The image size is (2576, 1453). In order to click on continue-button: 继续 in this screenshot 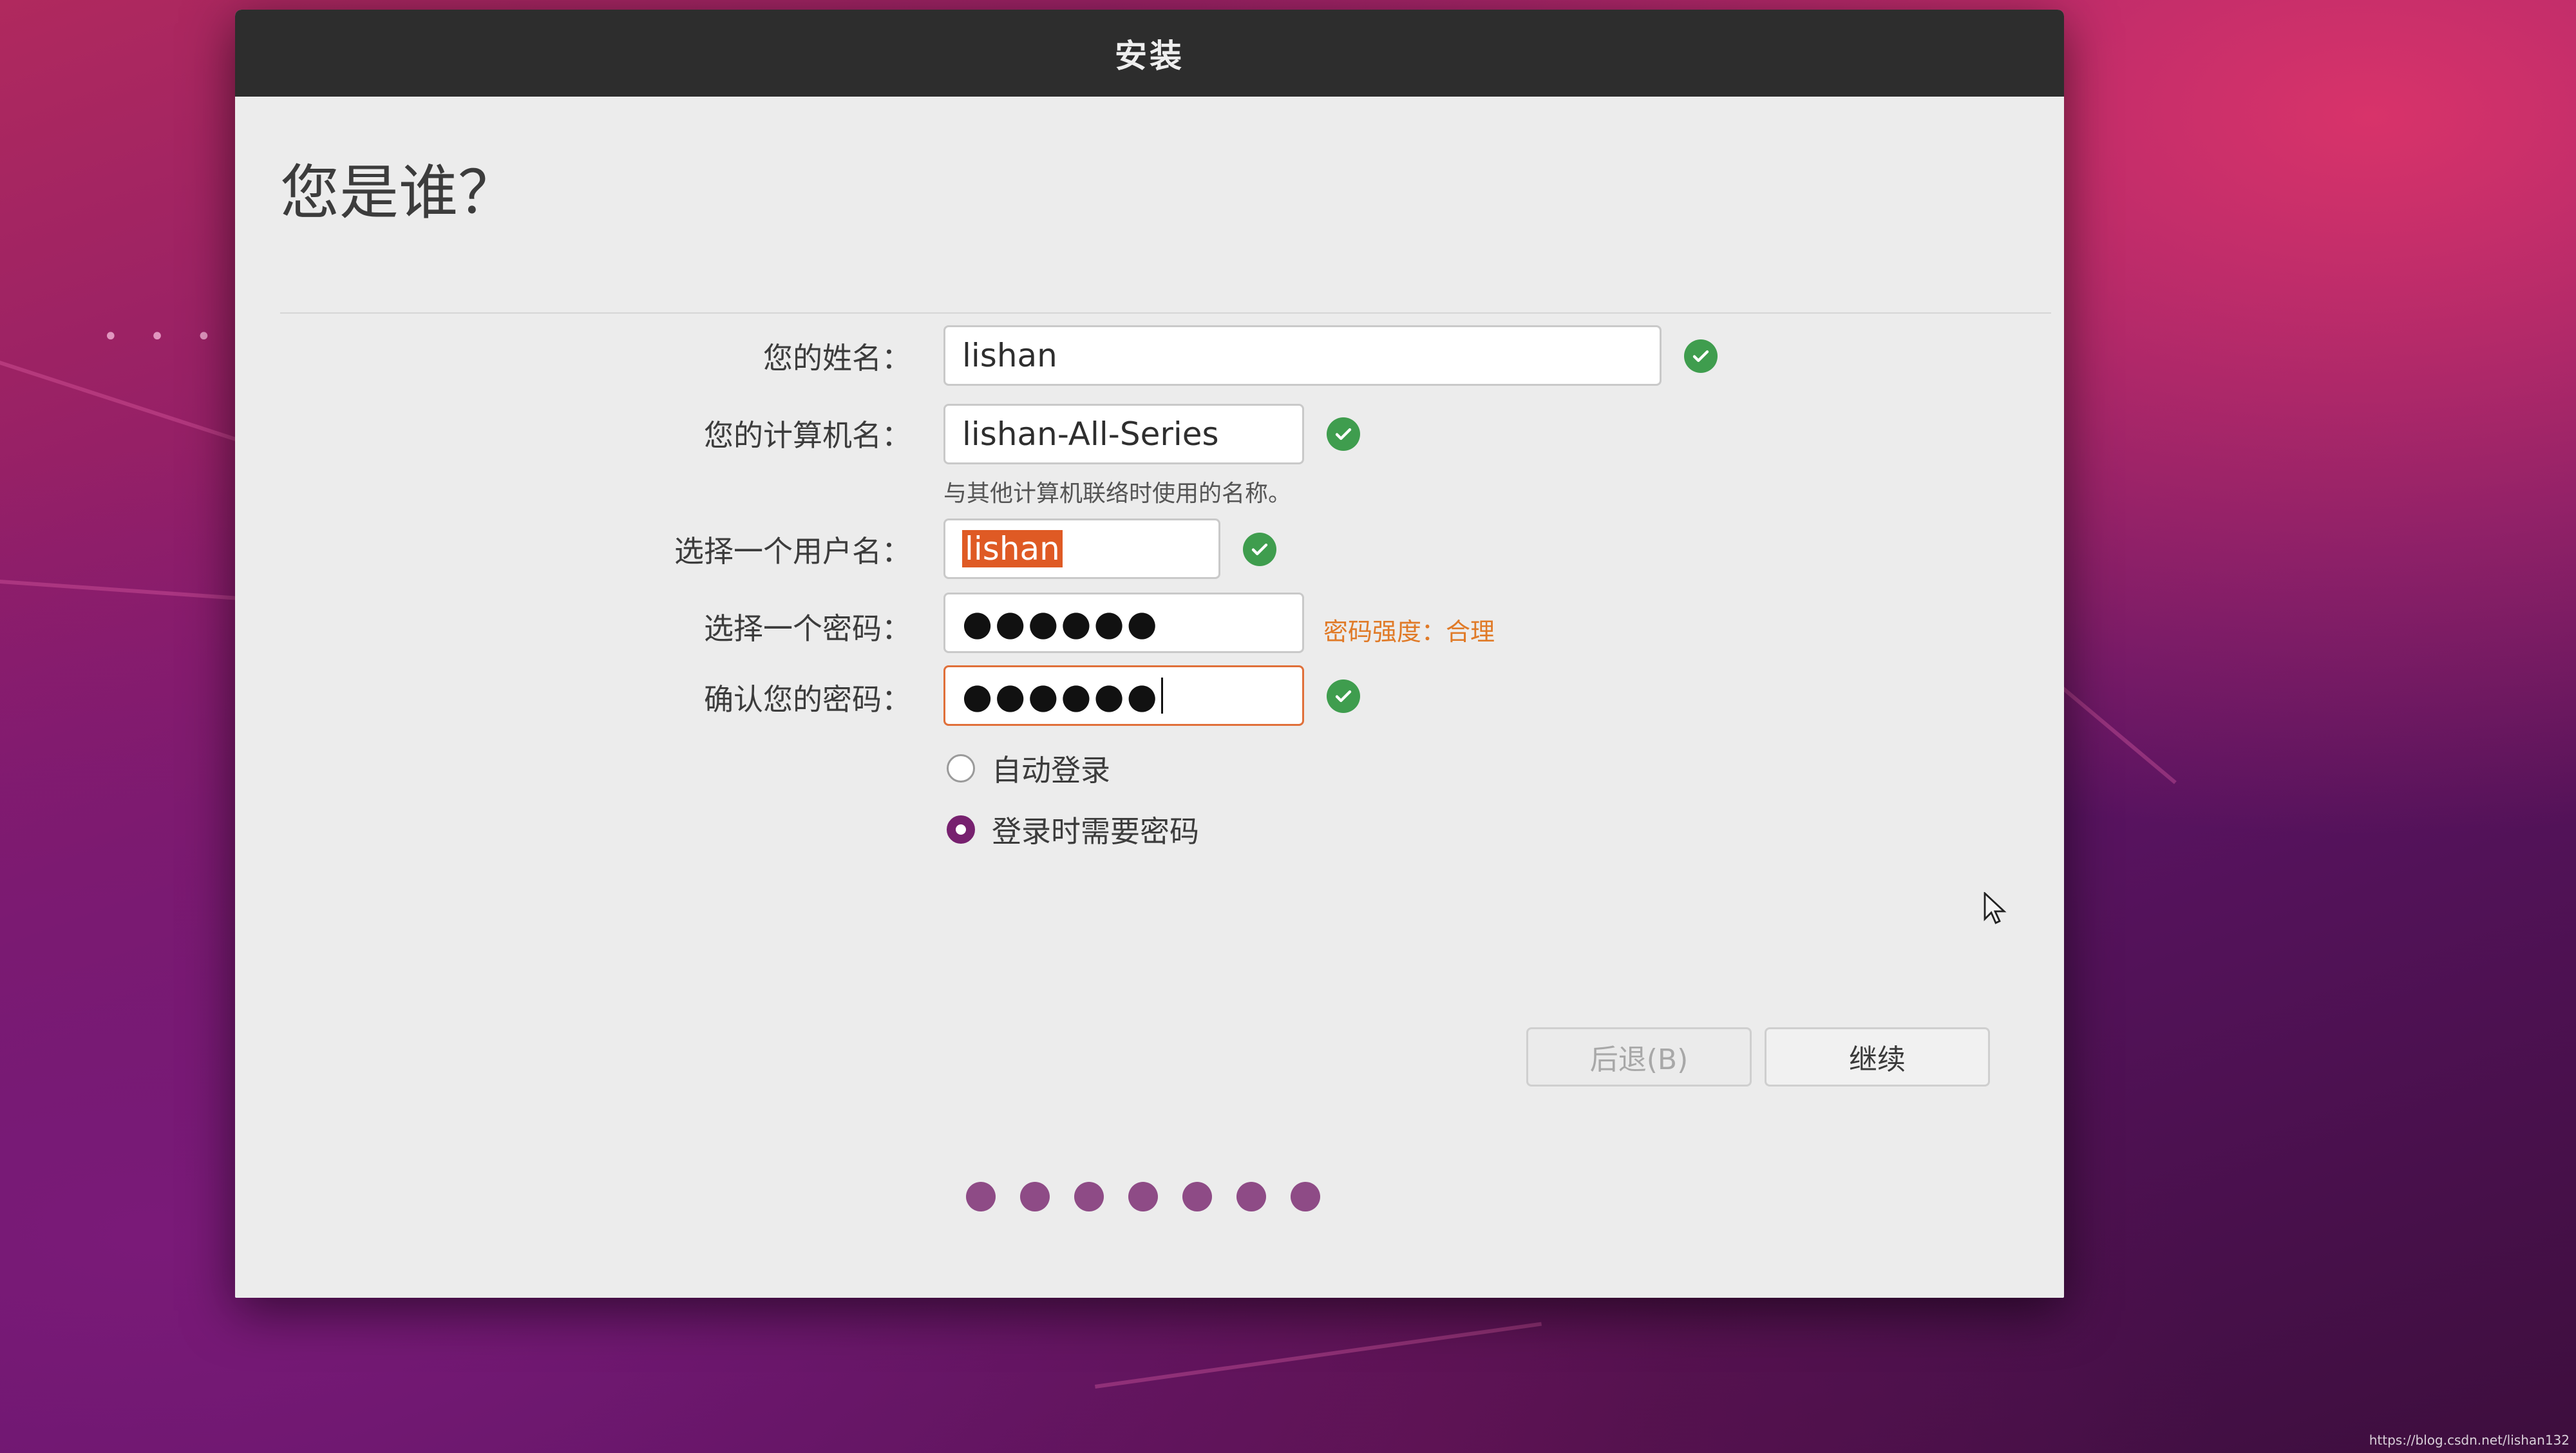, I will do `click(1878, 1057)`.